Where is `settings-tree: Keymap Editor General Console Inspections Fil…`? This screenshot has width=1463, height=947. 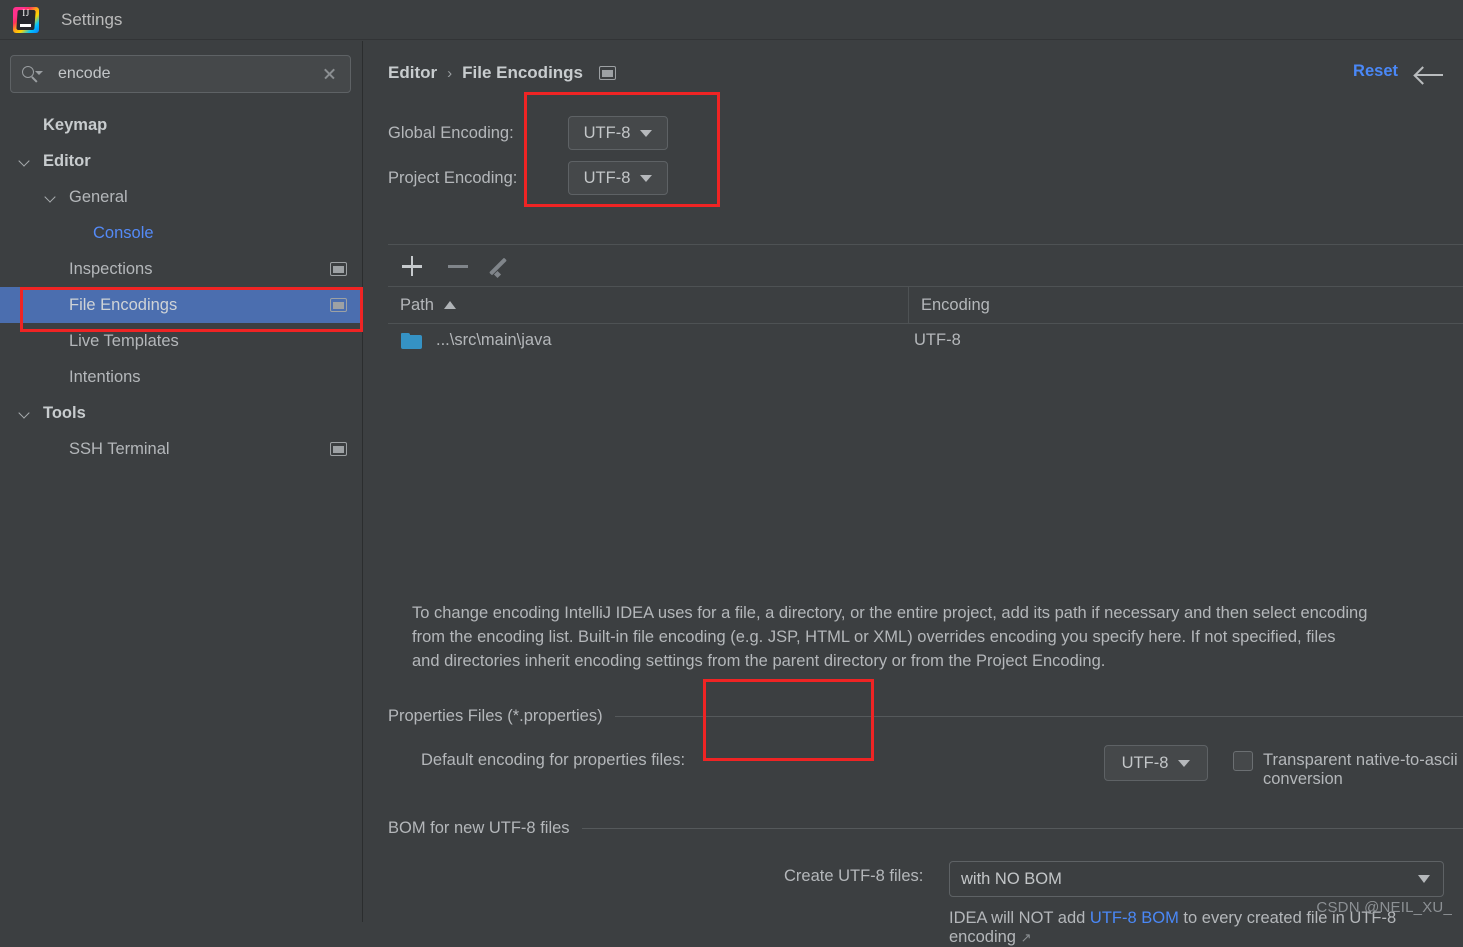
settings-tree: Keymap Editor General Console Inspections Fil… is located at coordinates (181, 287).